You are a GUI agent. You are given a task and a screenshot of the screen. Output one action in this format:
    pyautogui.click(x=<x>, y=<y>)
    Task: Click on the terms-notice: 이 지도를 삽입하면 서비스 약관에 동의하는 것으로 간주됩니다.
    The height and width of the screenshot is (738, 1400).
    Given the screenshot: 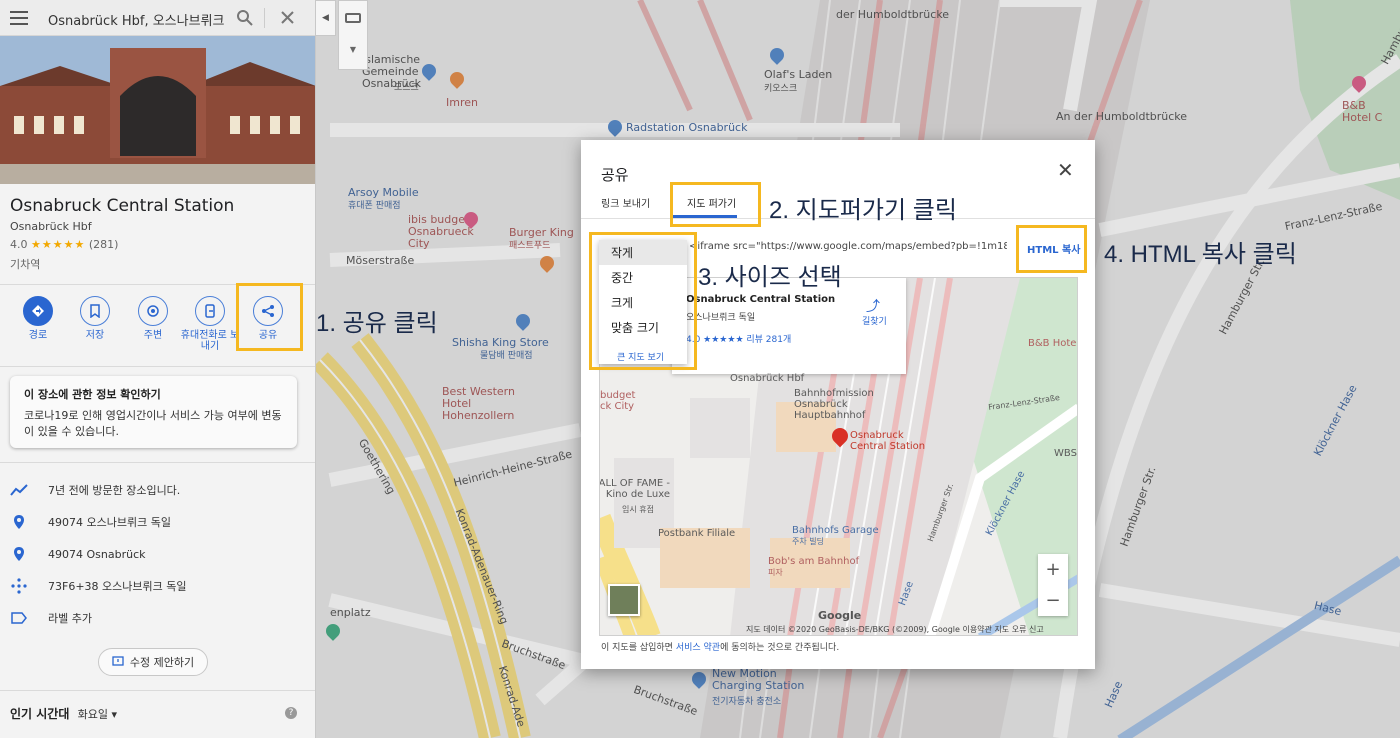 What is the action you would take?
    pyautogui.click(x=720, y=646)
    